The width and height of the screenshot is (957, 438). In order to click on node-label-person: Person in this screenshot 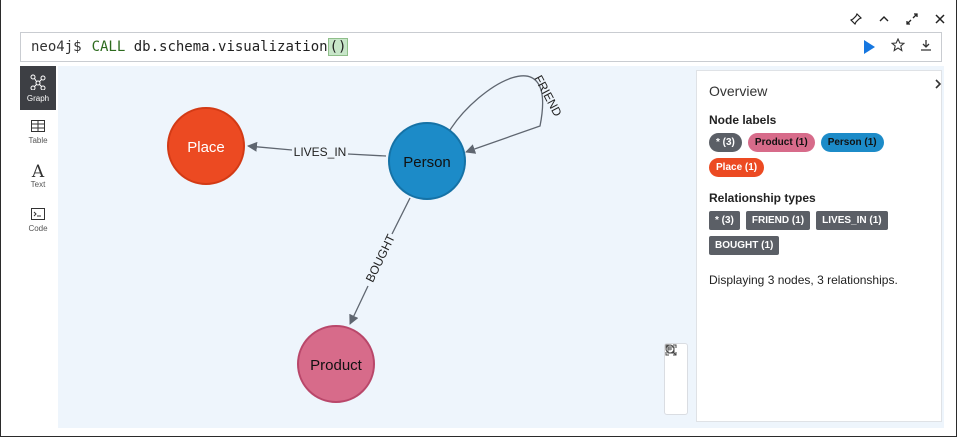, I will do `click(427, 162)`.